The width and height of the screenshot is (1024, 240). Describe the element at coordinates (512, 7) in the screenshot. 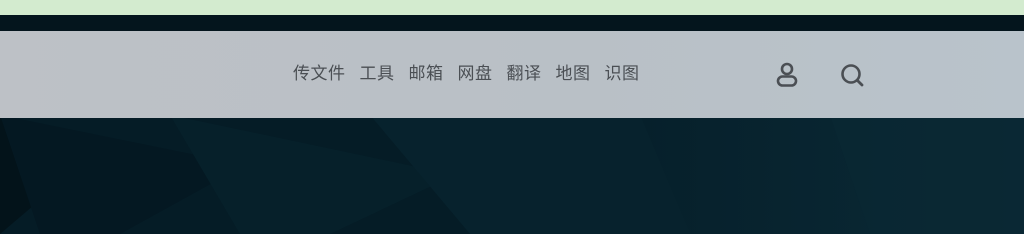

I see `top-accent-strip` at that location.